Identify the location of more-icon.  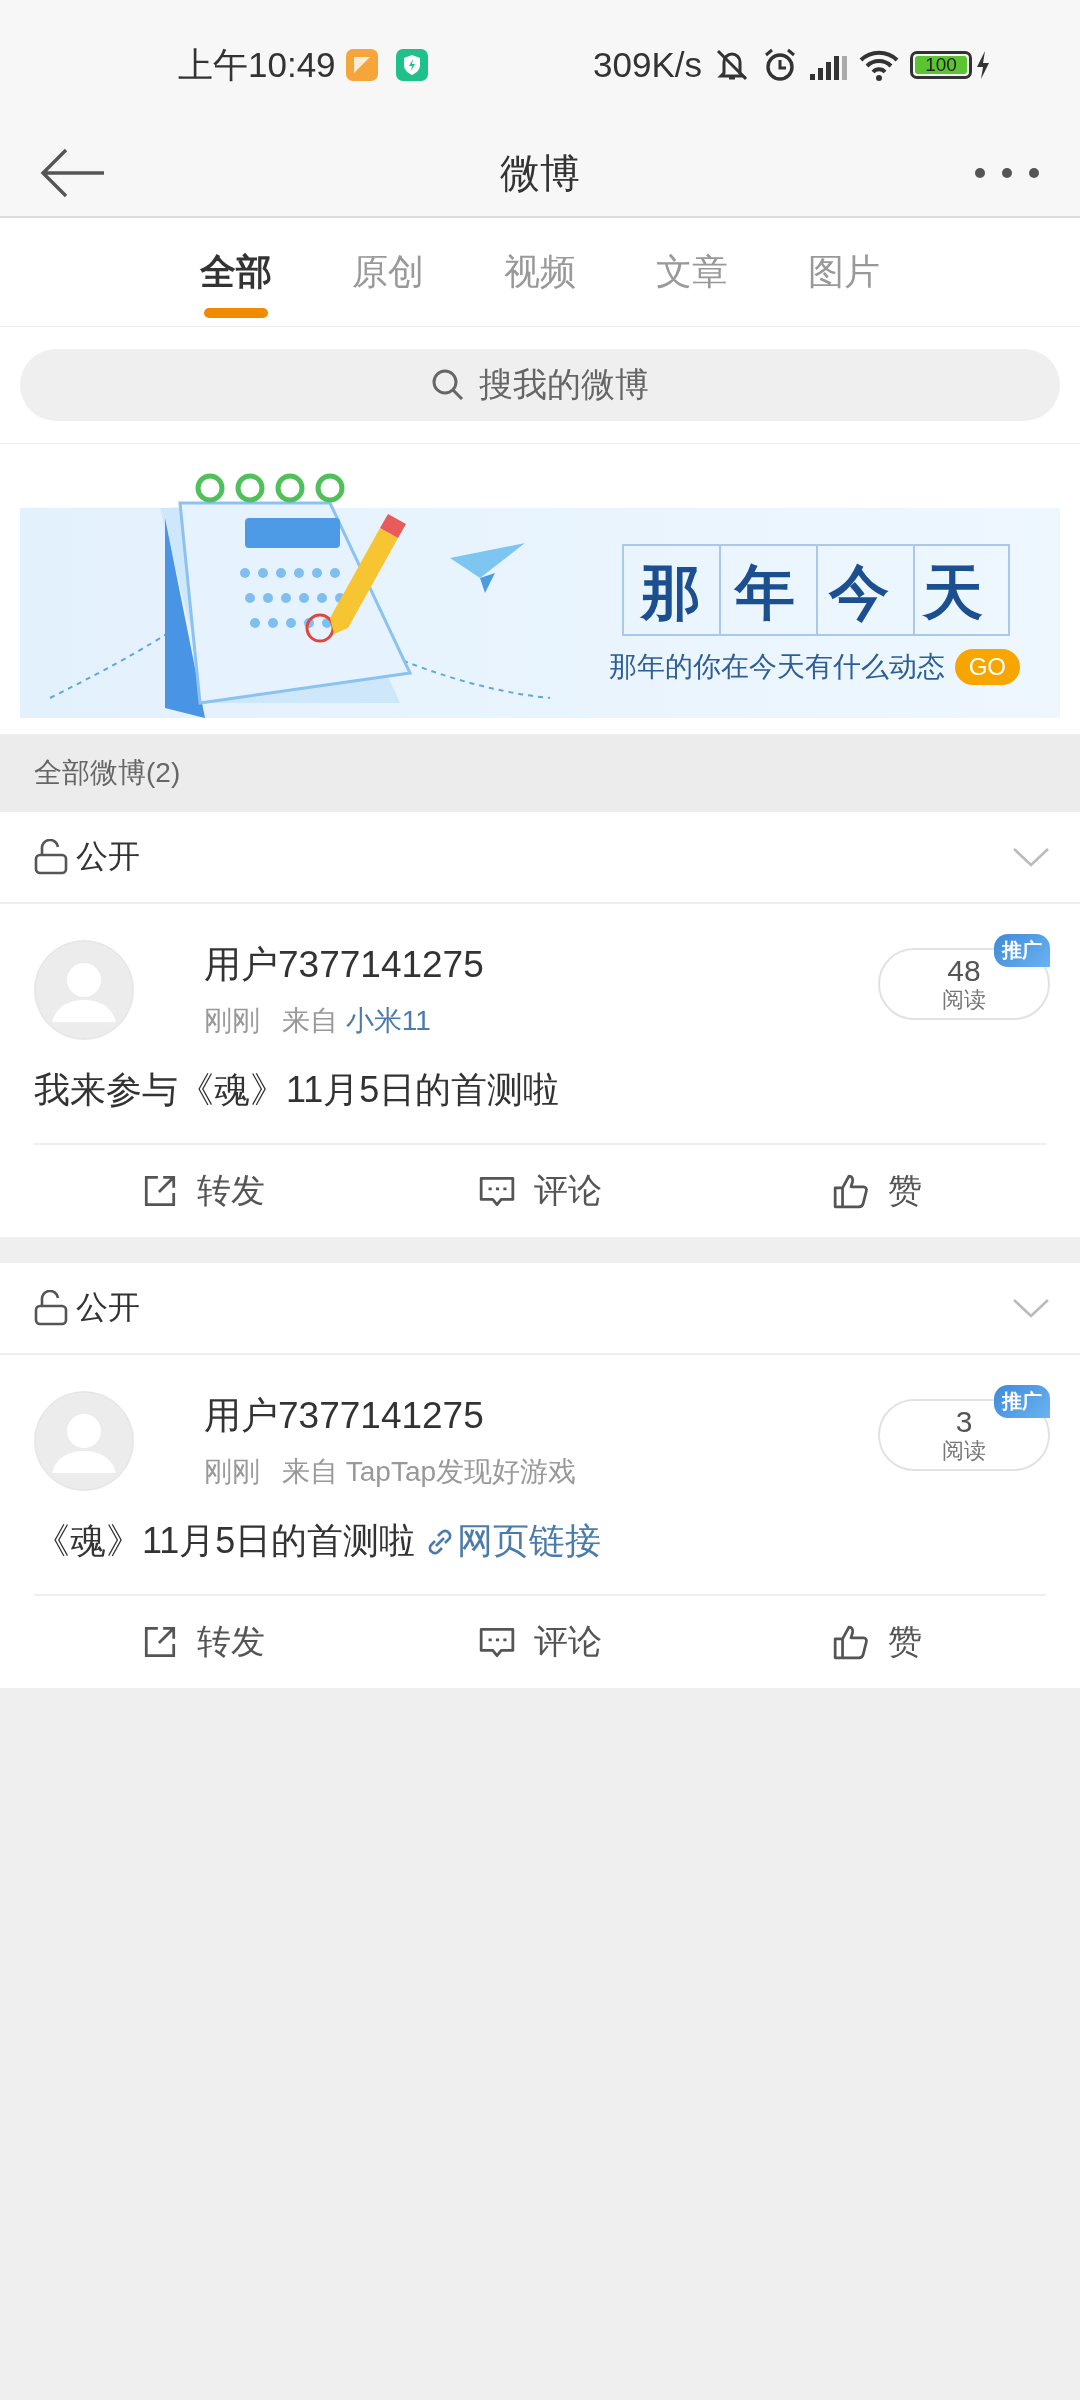
(1007, 173).